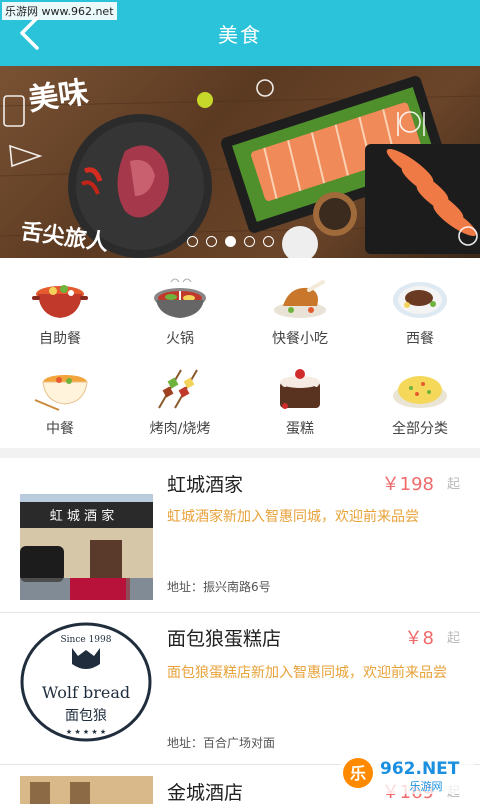 The height and width of the screenshot is (805, 480). Describe the element at coordinates (86, 547) in the screenshot. I see `listing-thumbnail: 虹 城 酒 家` at that location.